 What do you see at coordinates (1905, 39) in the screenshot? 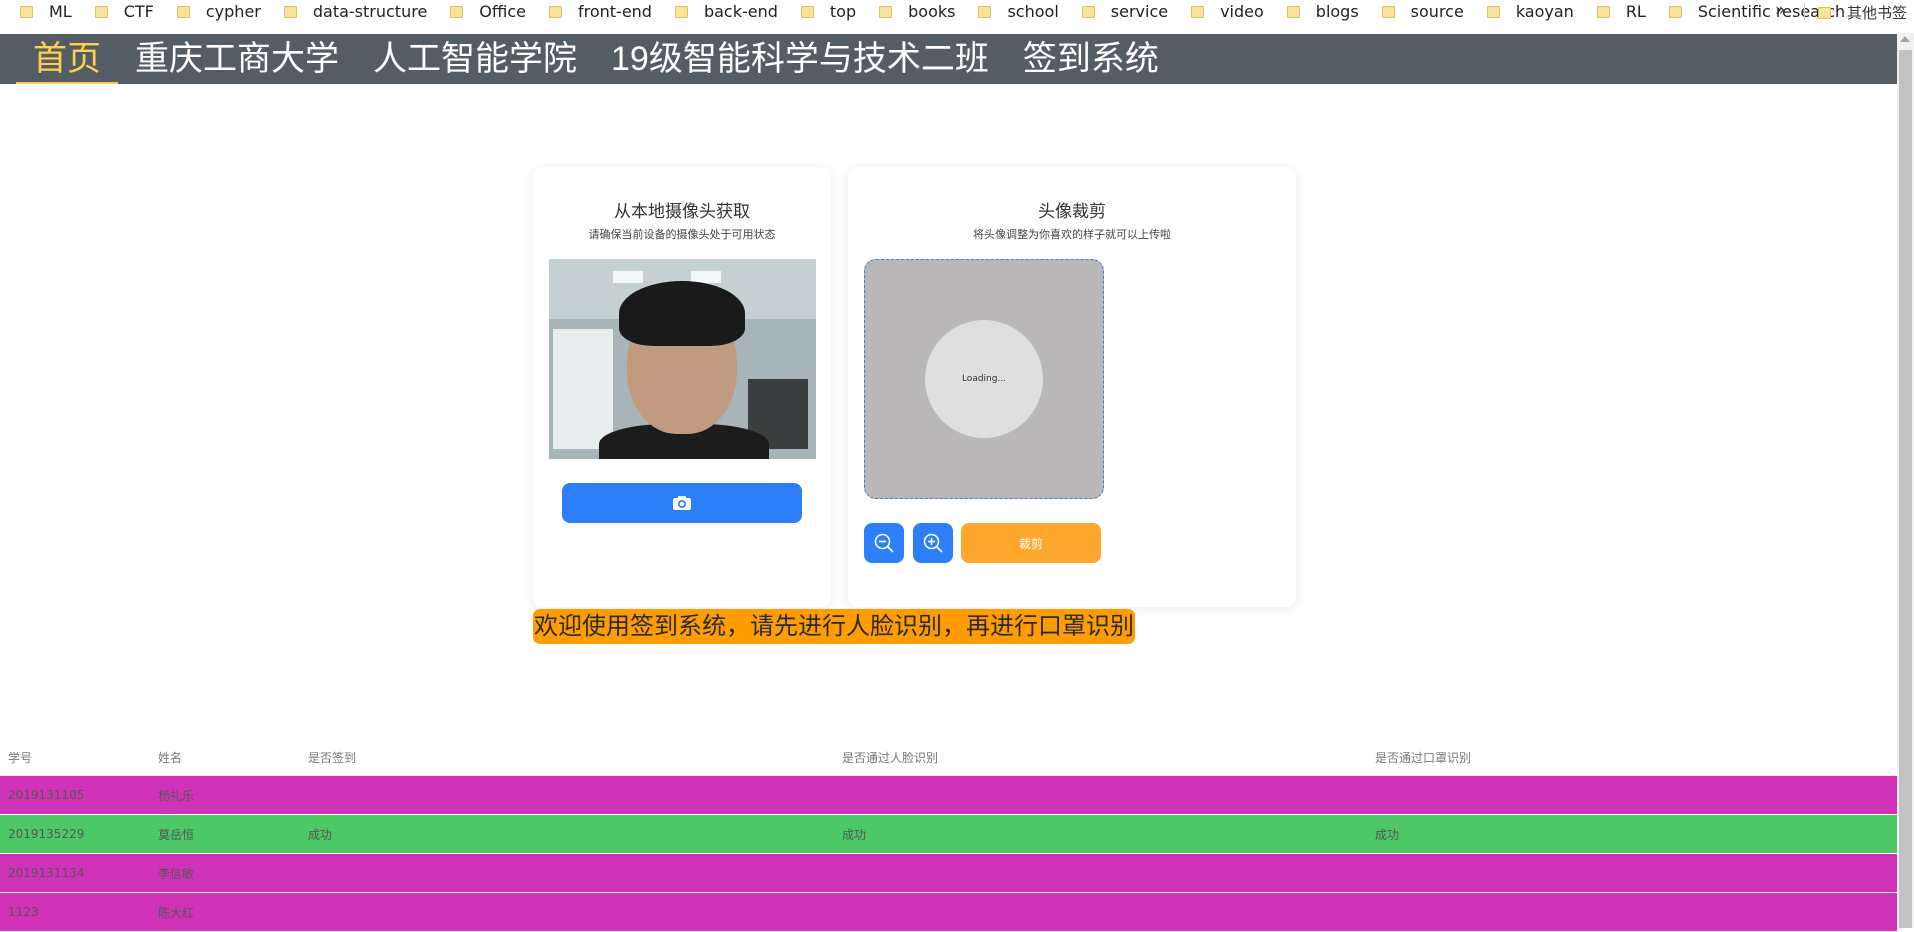
I see `scroll-up-arrow-icon` at bounding box center [1905, 39].